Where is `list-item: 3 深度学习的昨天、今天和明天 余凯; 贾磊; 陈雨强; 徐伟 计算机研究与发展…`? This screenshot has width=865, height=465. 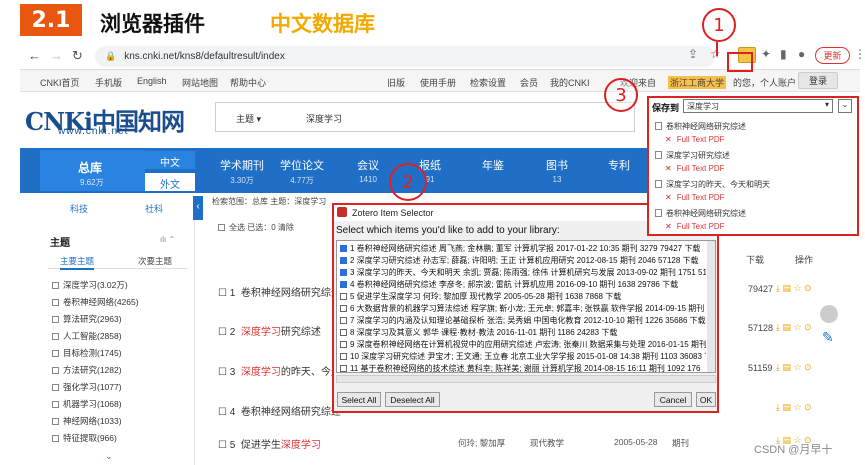 list-item: 3 深度学习的昨天、今天和明天 余凯; 贾磊; 陈雨强; 徐伟 计算机研究与发展… is located at coordinates (523, 272).